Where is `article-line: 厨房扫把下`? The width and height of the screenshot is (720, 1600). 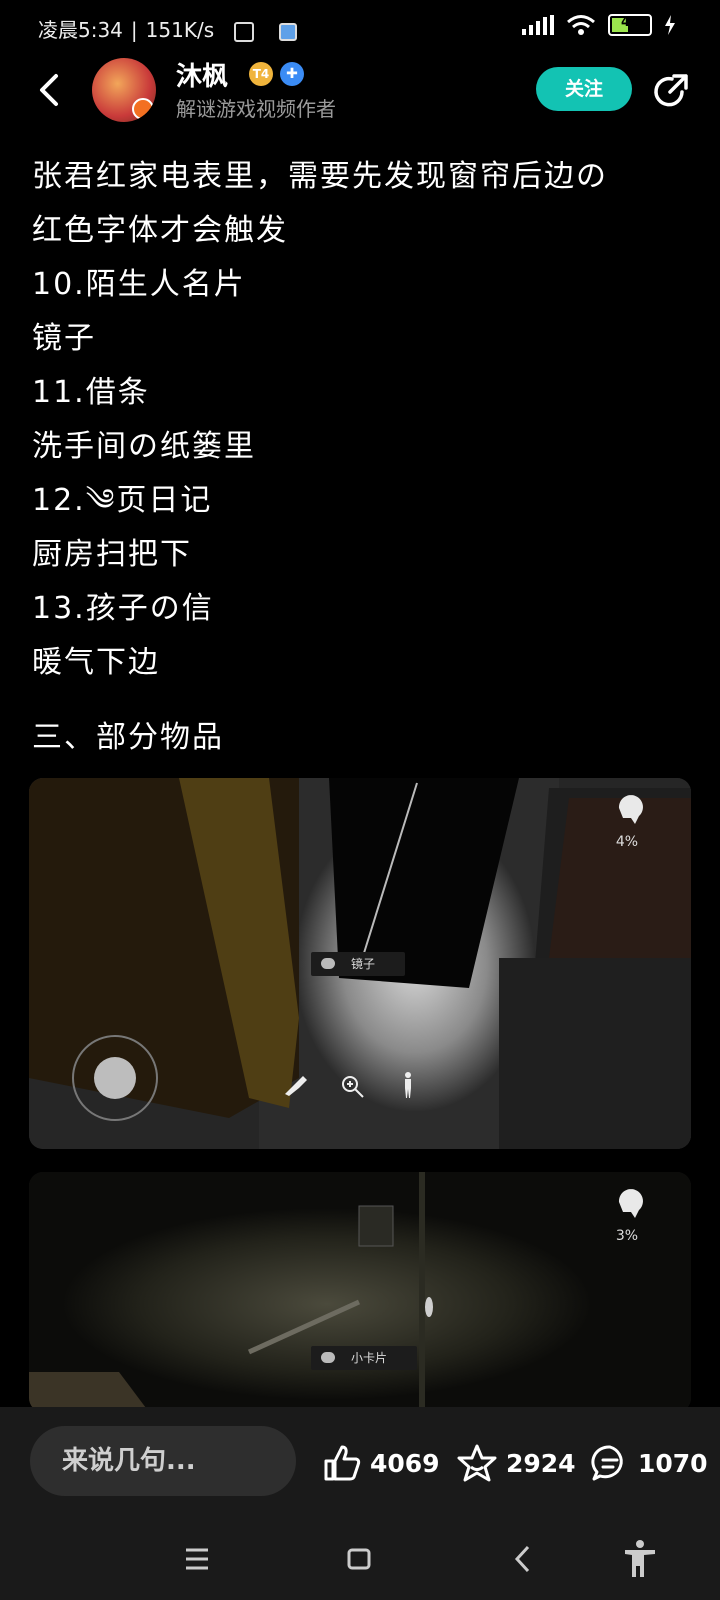 article-line: 厨房扫把下 is located at coordinates (112, 554).